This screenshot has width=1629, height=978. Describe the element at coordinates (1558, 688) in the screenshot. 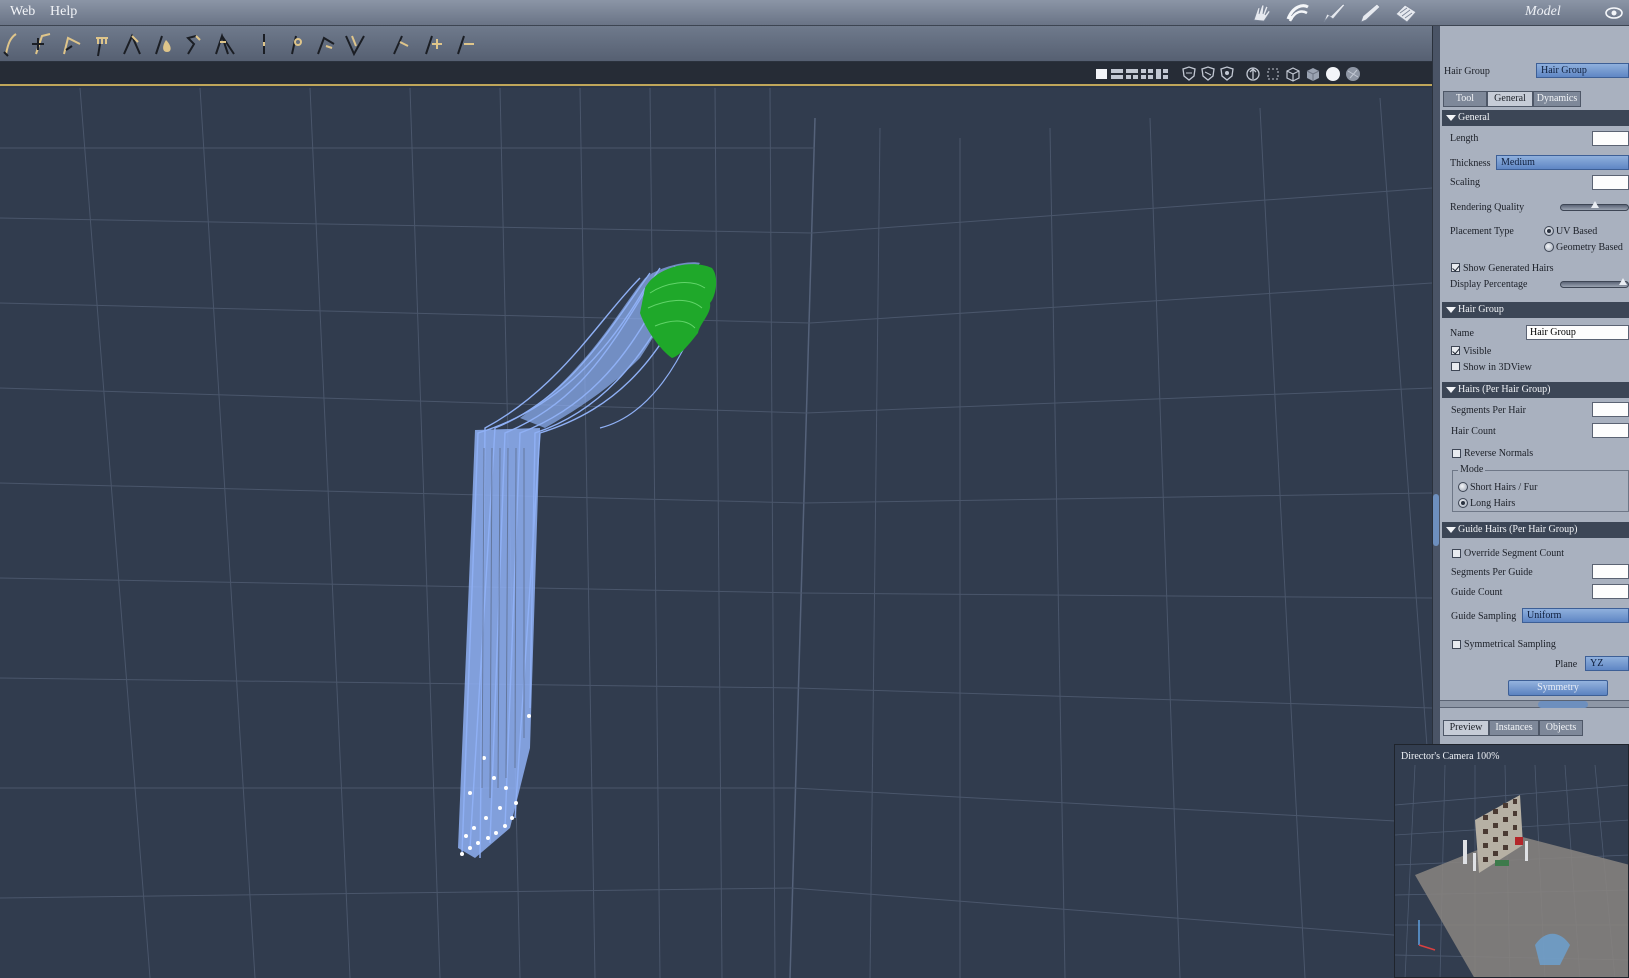

I see `symmetry-button: Symmetry` at that location.